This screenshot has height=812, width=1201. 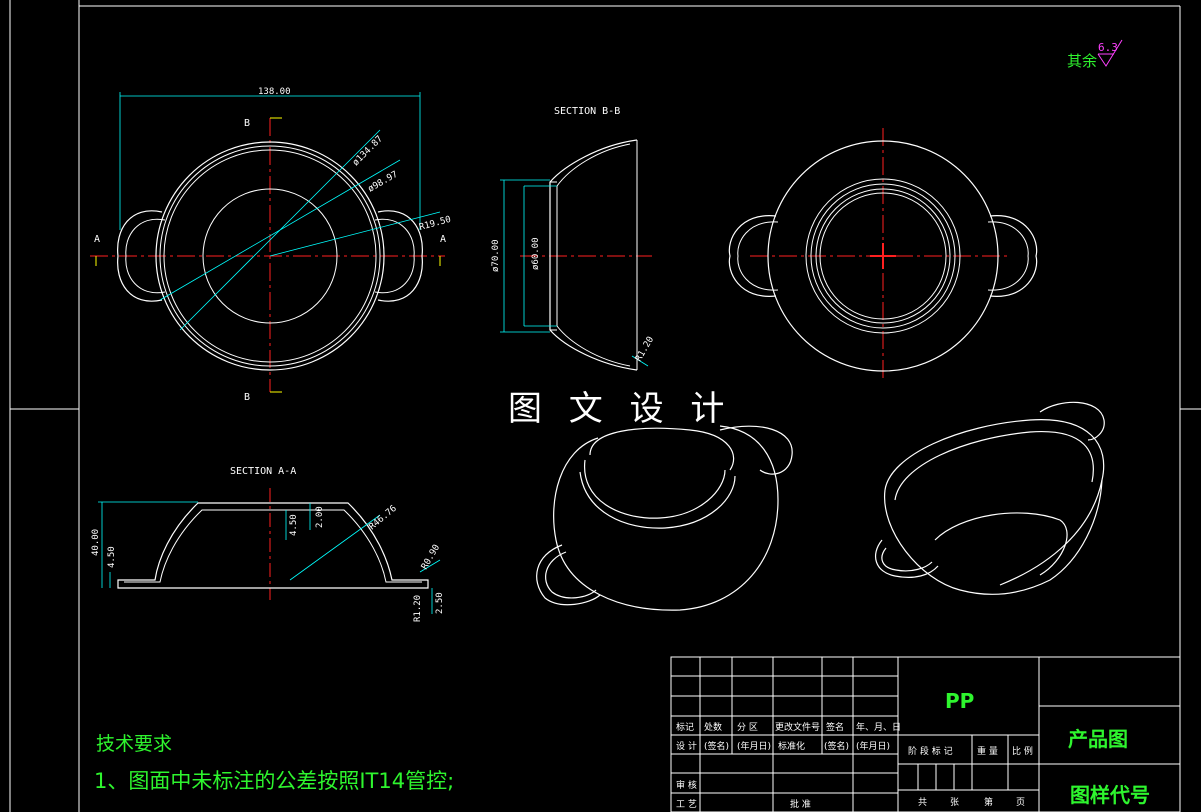 What do you see at coordinates (1110, 795) in the screenshot?
I see `drawing-number: 图样代号` at bounding box center [1110, 795].